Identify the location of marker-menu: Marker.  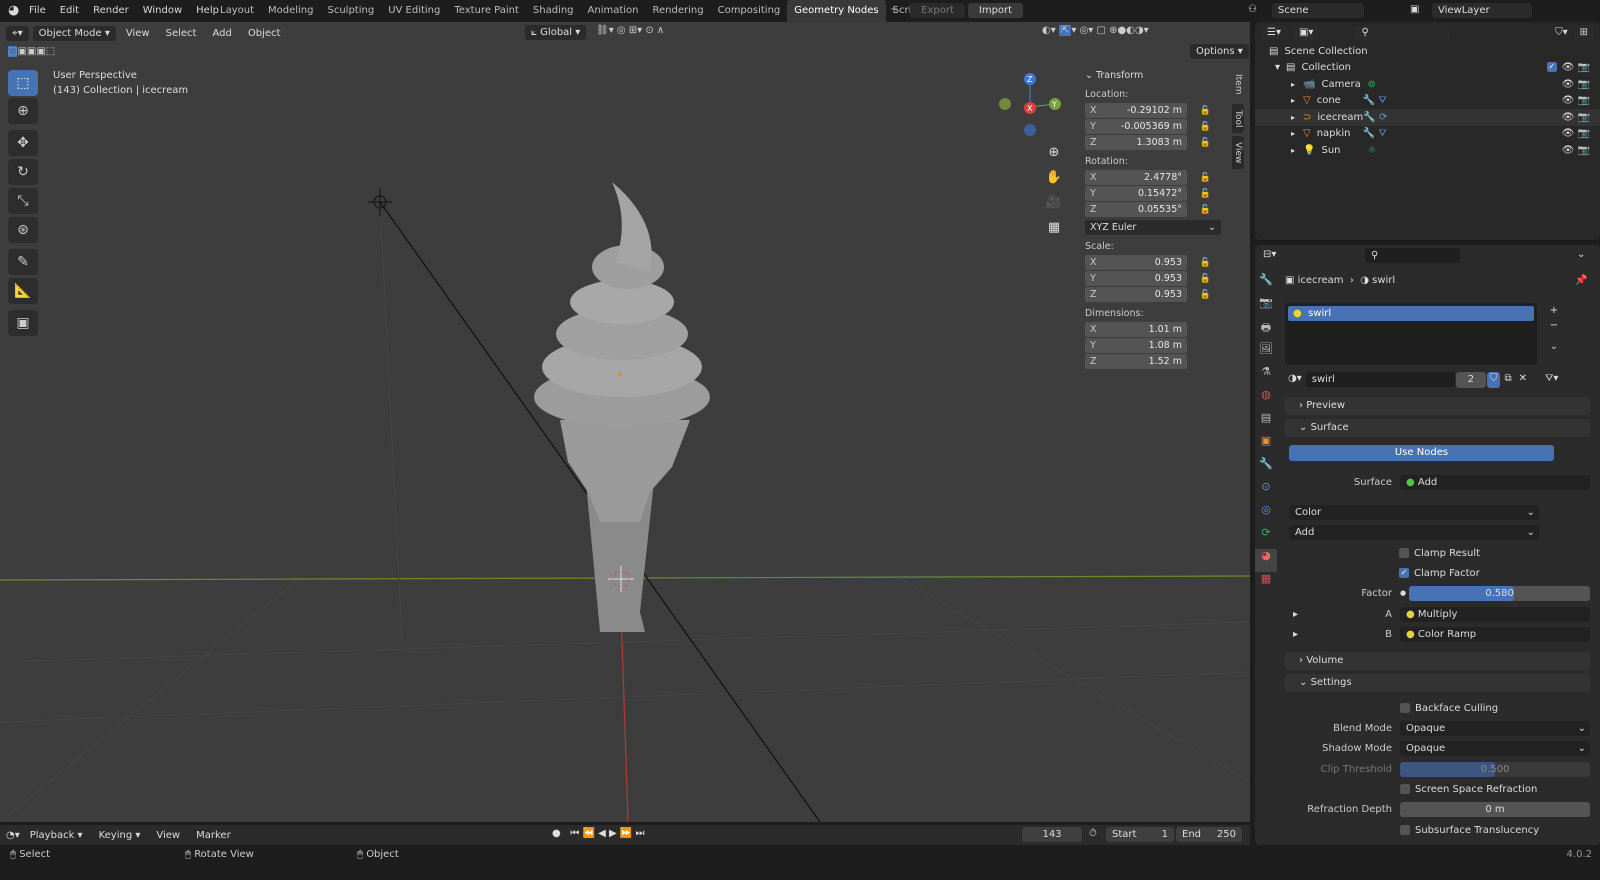
(213, 835).